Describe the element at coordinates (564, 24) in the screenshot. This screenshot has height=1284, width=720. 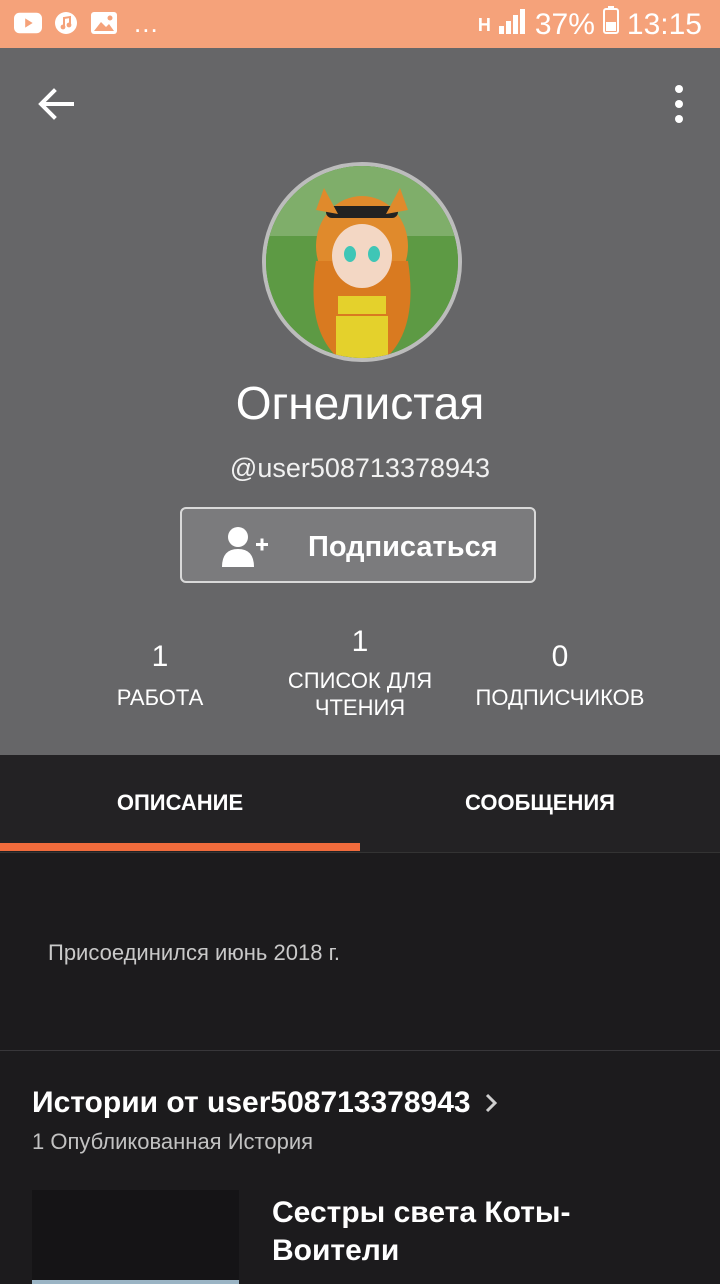
I see `battery-percent: 37%` at that location.